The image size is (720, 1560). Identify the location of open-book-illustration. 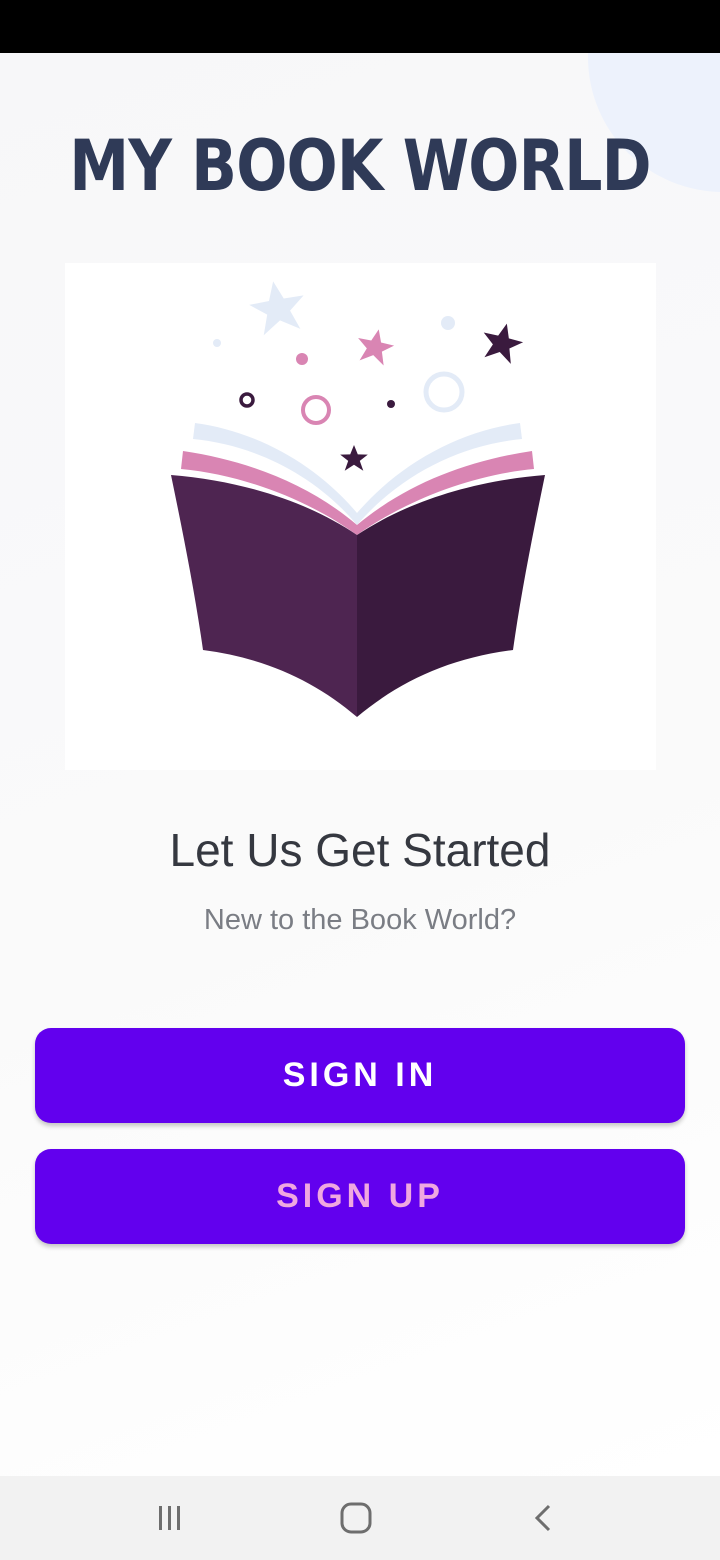
(358, 499).